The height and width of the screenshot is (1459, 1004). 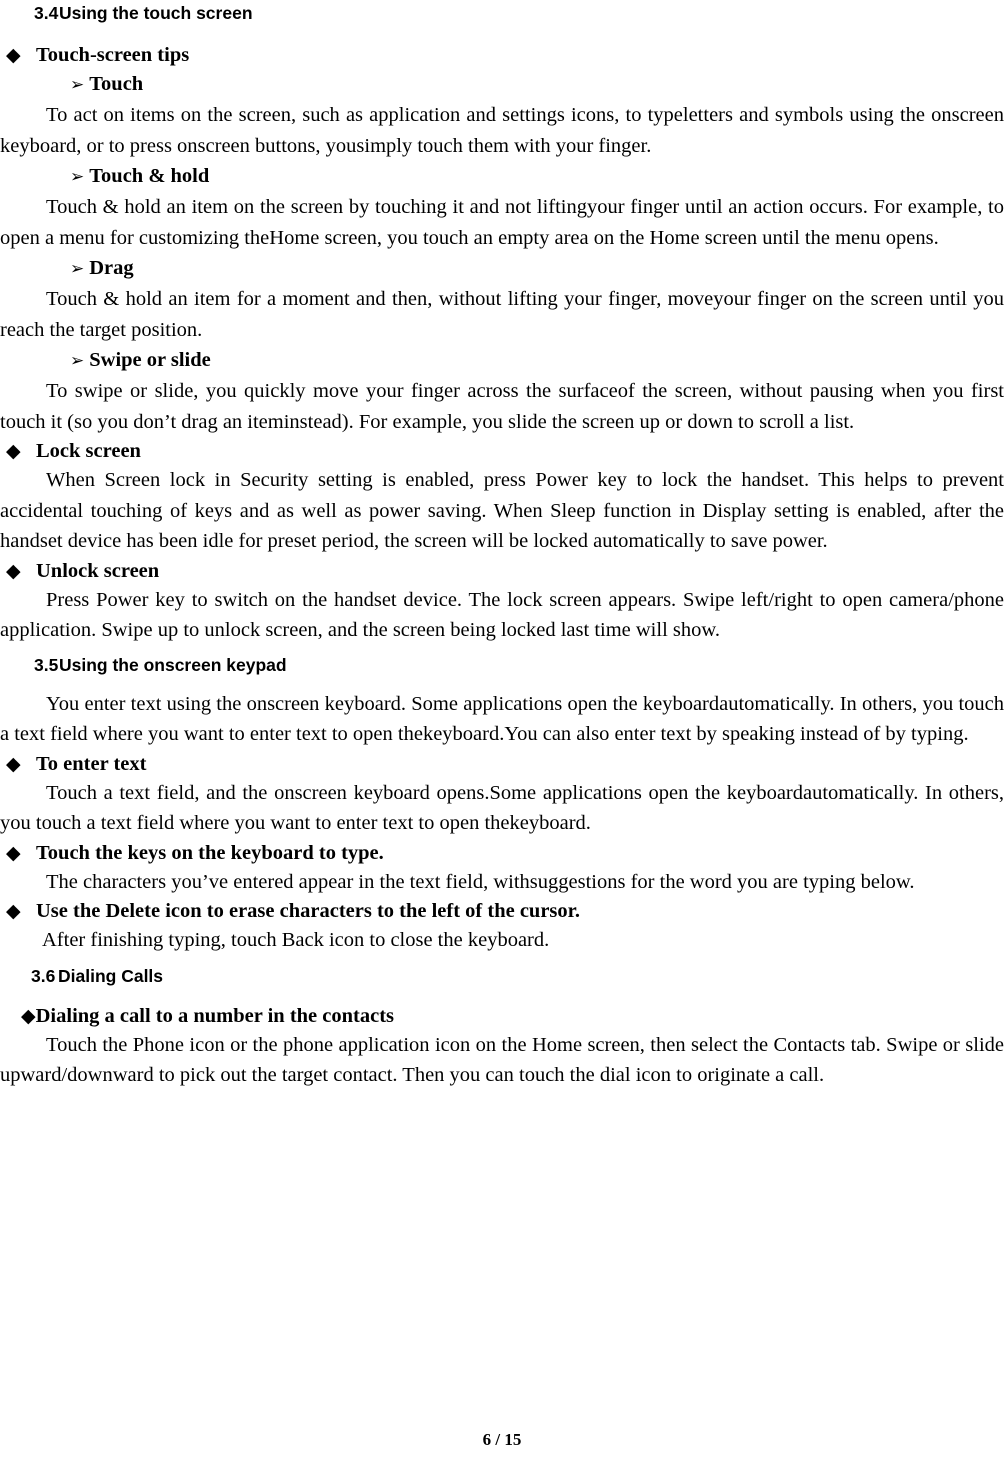 What do you see at coordinates (111, 268) in the screenshot?
I see `bullet-label: Drag` at bounding box center [111, 268].